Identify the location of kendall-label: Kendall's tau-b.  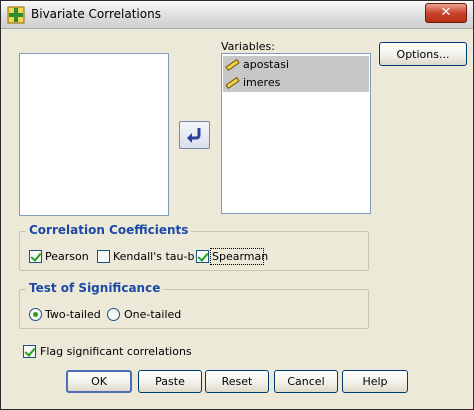
(153, 256).